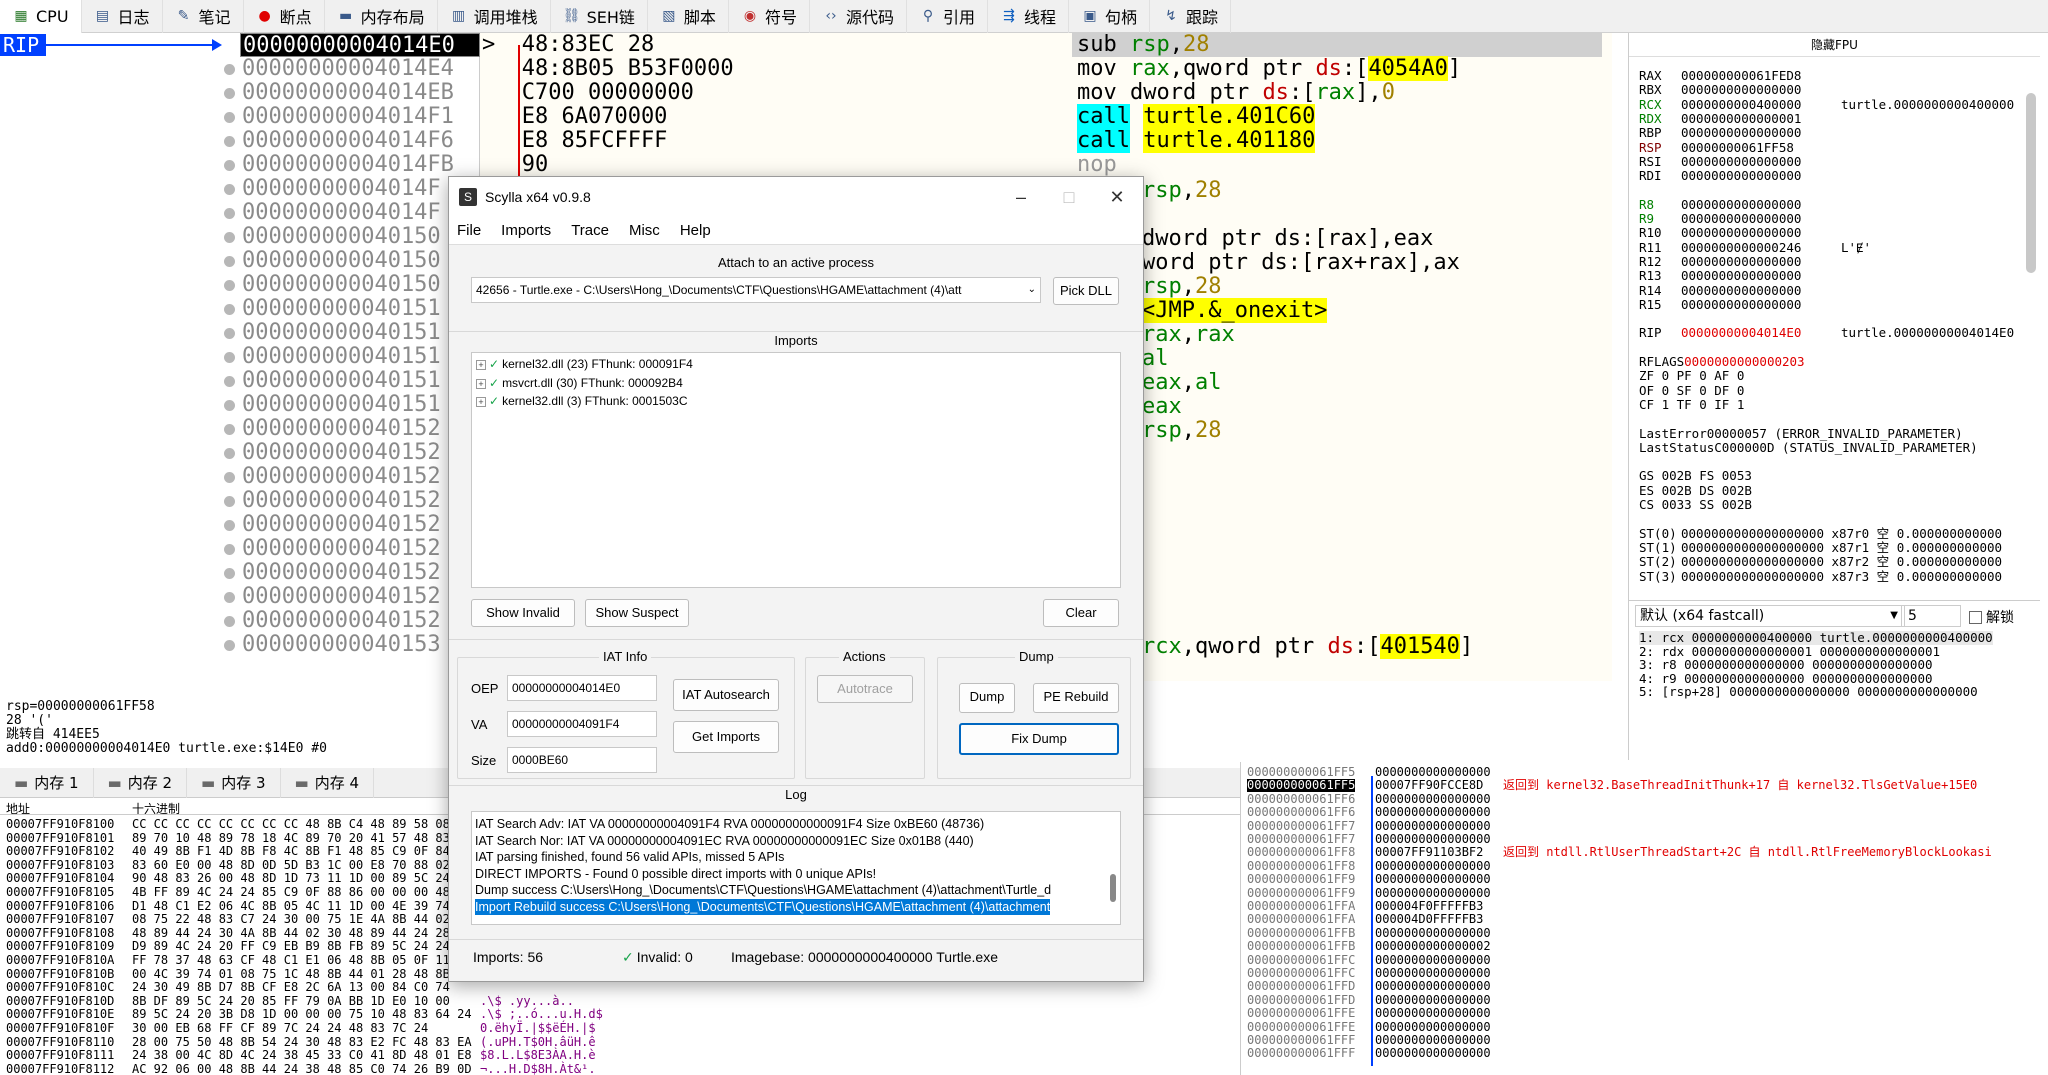 The height and width of the screenshot is (1075, 2048). What do you see at coordinates (1740, 219) in the screenshot?
I see `register-row: R9 0000000000000000` at bounding box center [1740, 219].